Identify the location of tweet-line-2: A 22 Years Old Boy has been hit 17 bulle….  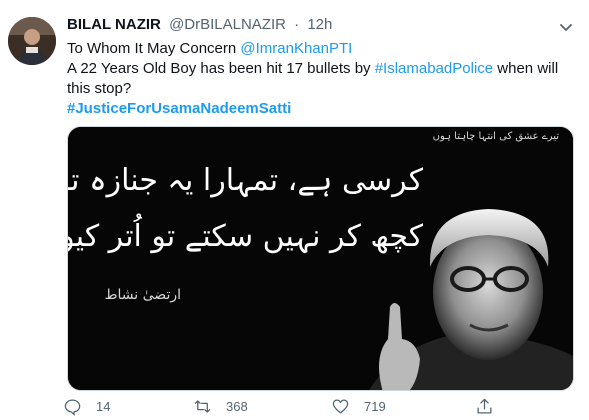
(319, 79).